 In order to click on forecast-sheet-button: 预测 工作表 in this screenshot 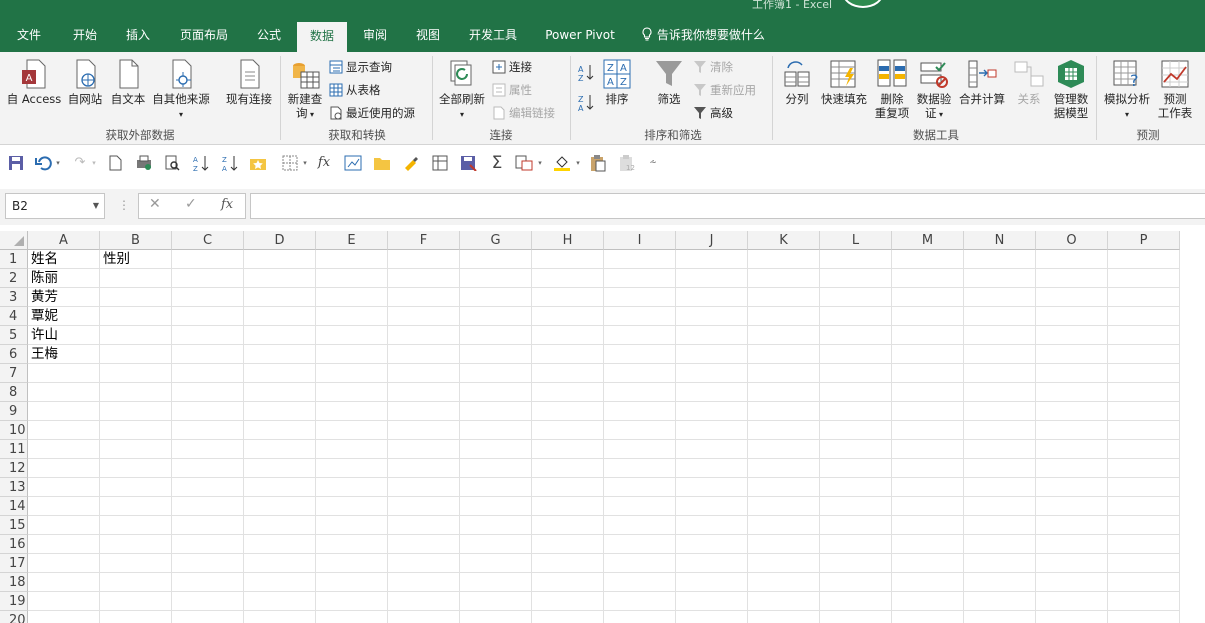, I will do `click(1175, 89)`.